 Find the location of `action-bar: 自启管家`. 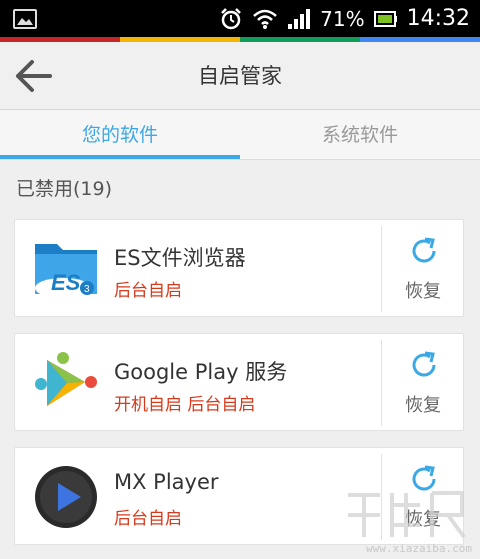

action-bar: 自启管家 is located at coordinates (240, 76).